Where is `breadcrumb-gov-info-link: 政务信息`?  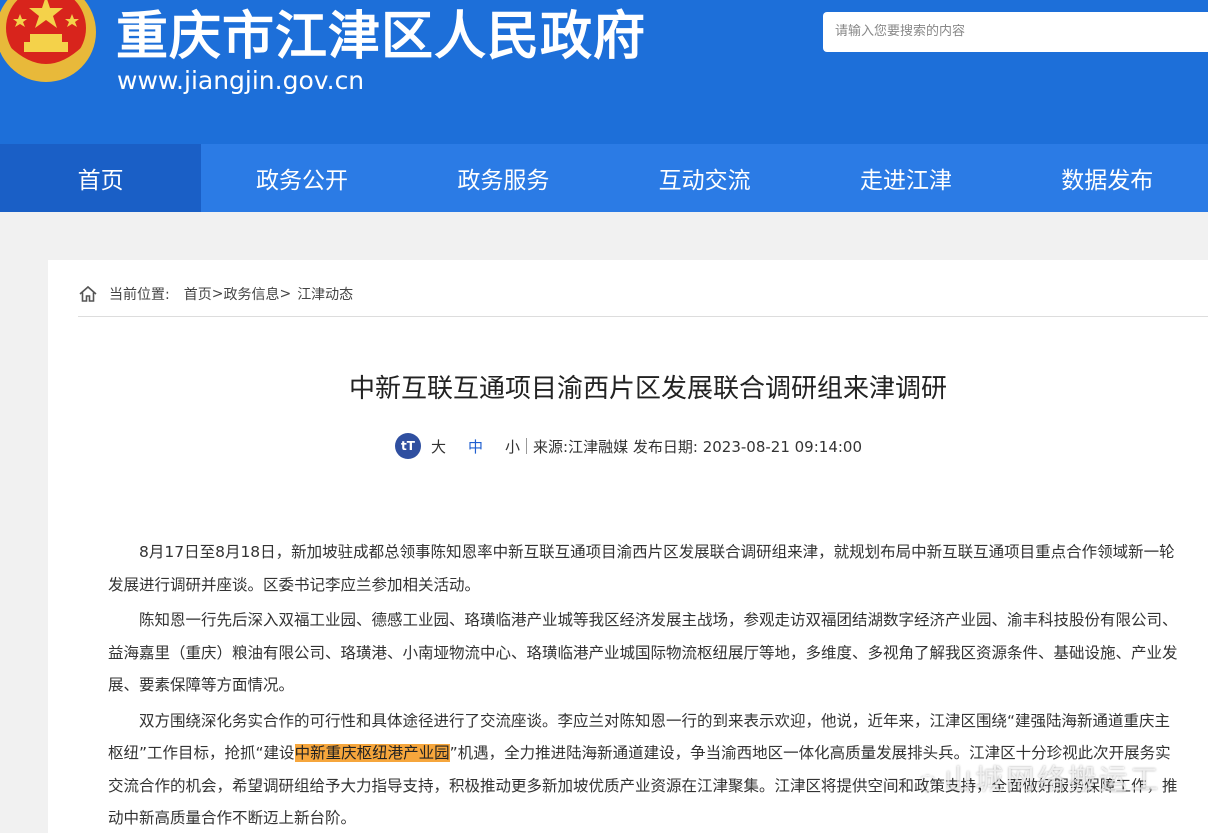
breadcrumb-gov-info-link: 政务信息 is located at coordinates (251, 294).